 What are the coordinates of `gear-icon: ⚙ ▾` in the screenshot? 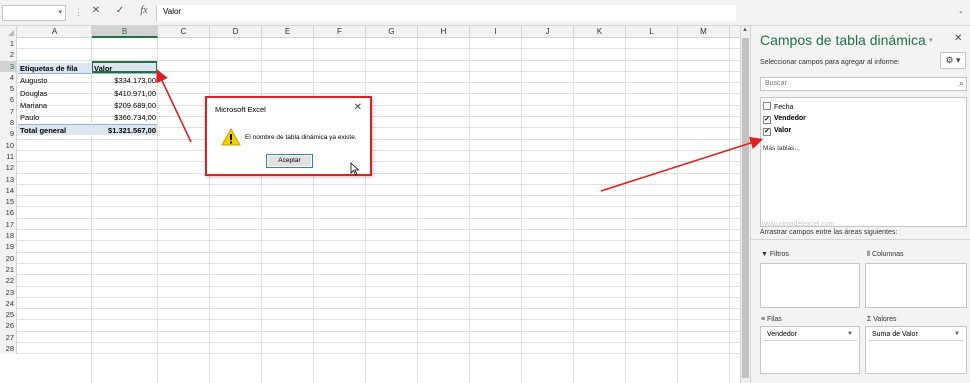 It's located at (953, 60).